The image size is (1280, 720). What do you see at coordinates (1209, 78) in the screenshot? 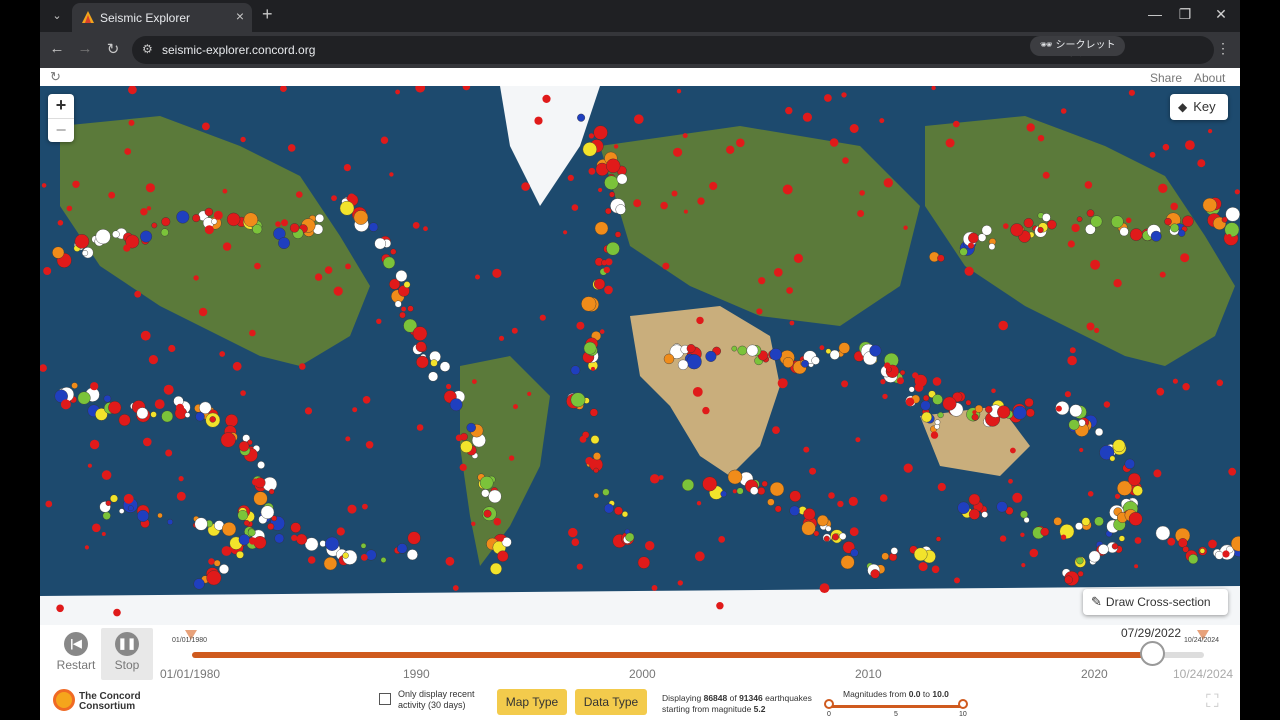
I see `about-link: About` at bounding box center [1209, 78].